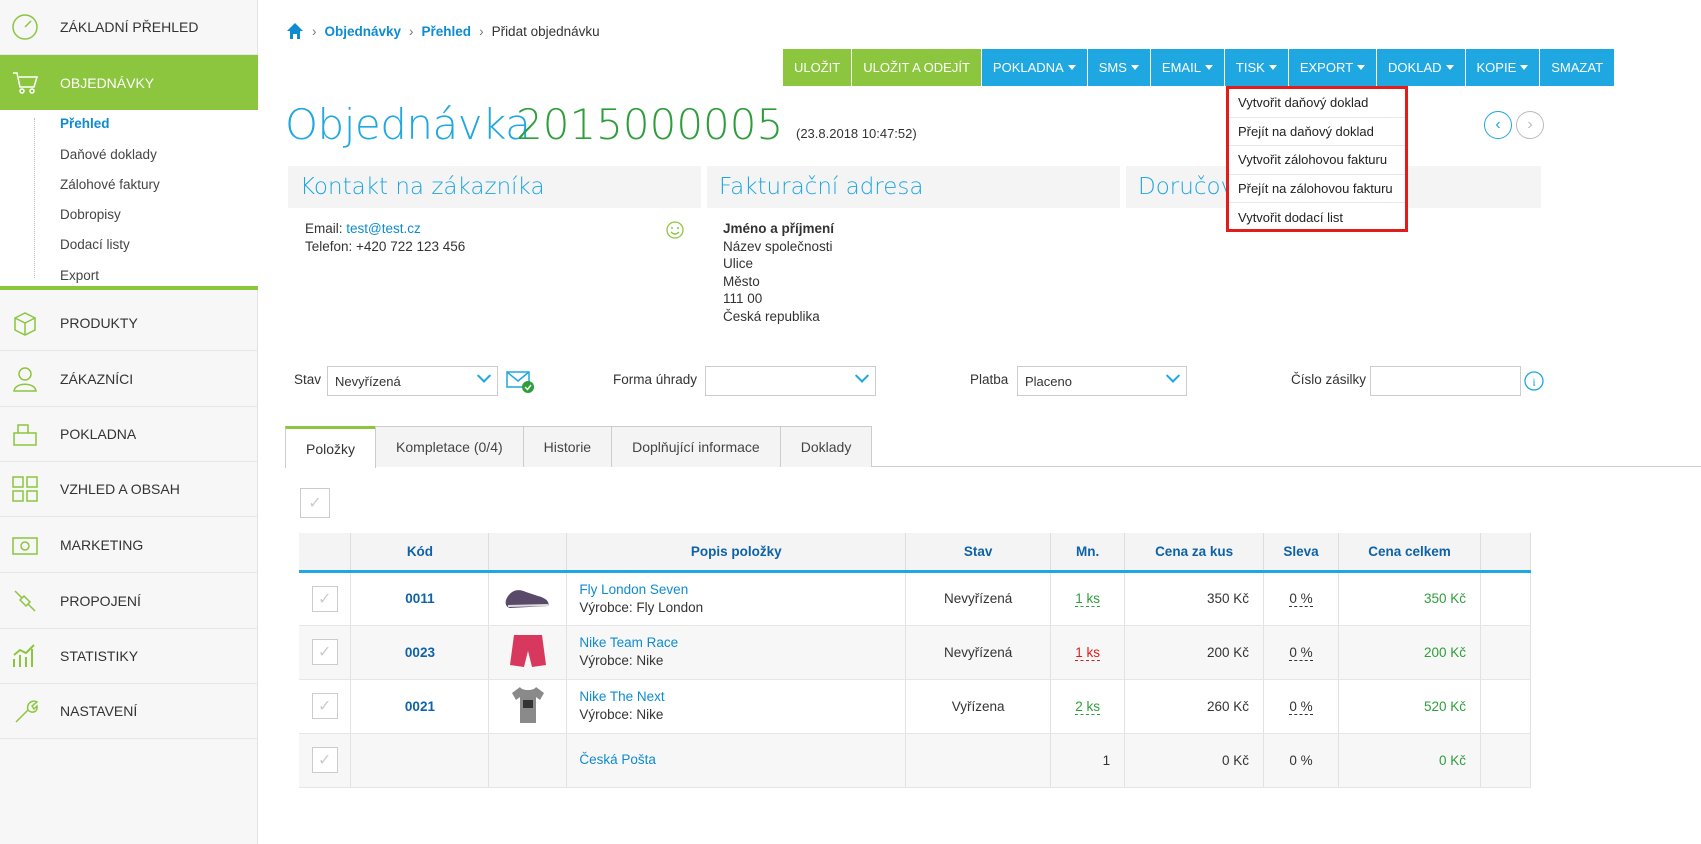 The width and height of the screenshot is (1701, 844). What do you see at coordinates (129, 601) in the screenshot?
I see `nav-integrations: PROPOJENÍ` at bounding box center [129, 601].